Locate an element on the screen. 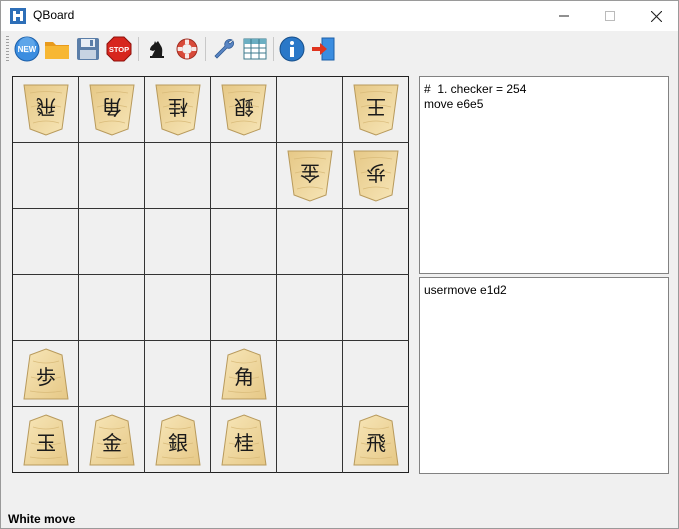 The width and height of the screenshot is (679, 529). player-piece: 玉 is located at coordinates (46, 440).